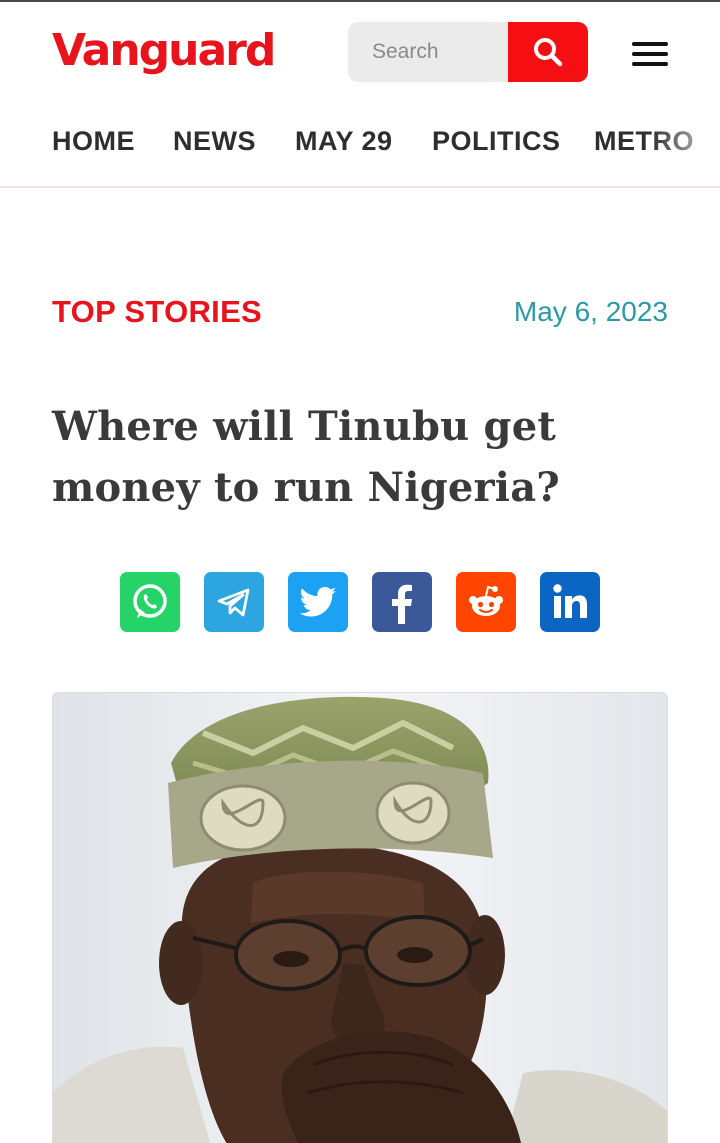 The height and width of the screenshot is (1143, 720). What do you see at coordinates (590, 311) in the screenshot?
I see `article-date: May 6, 2023` at bounding box center [590, 311].